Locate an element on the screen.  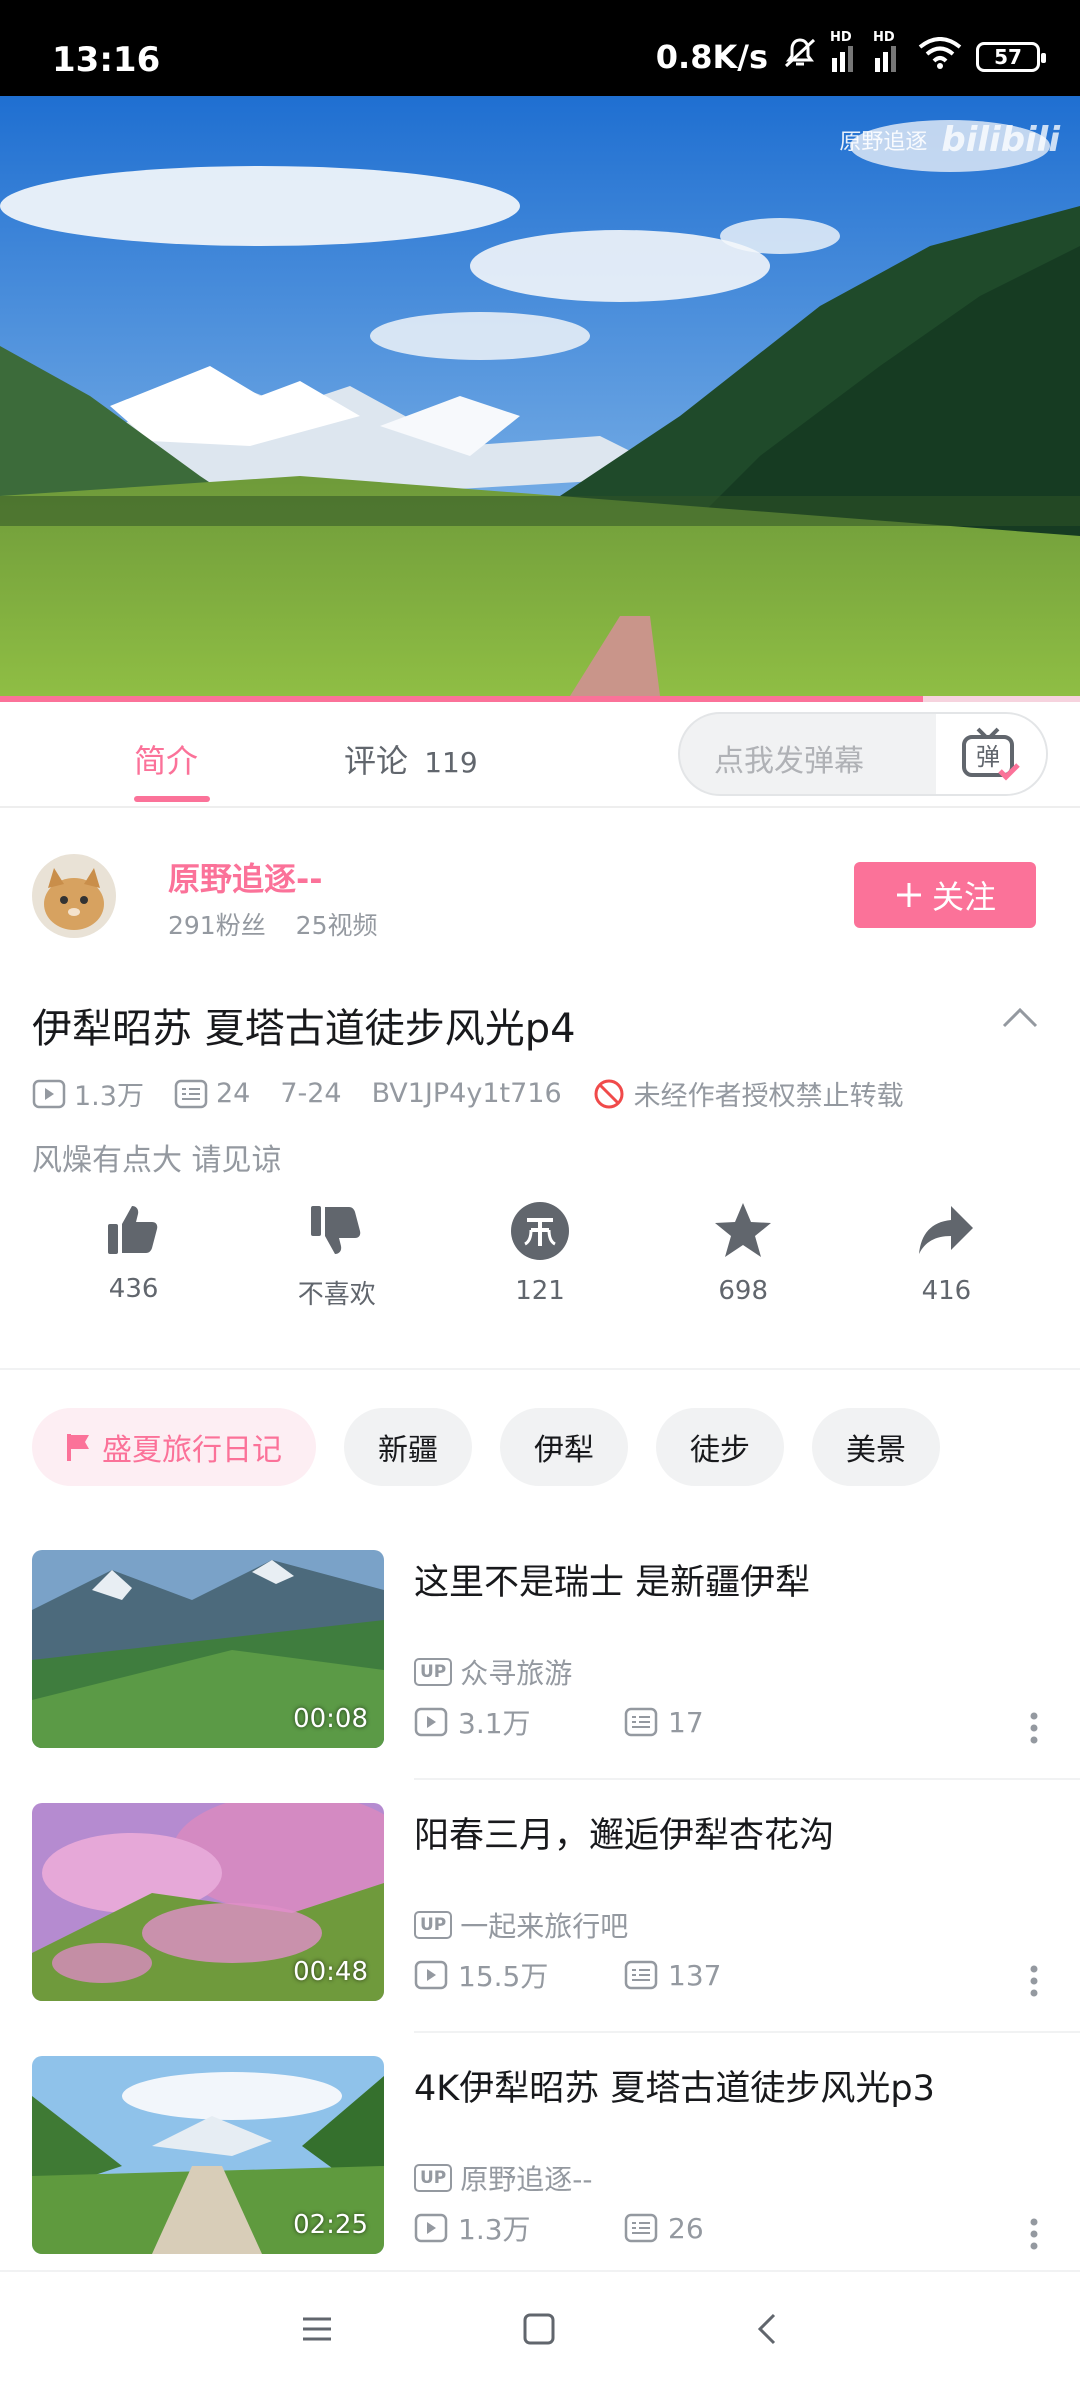
related-views: 15.5万 is located at coordinates (503, 1976).